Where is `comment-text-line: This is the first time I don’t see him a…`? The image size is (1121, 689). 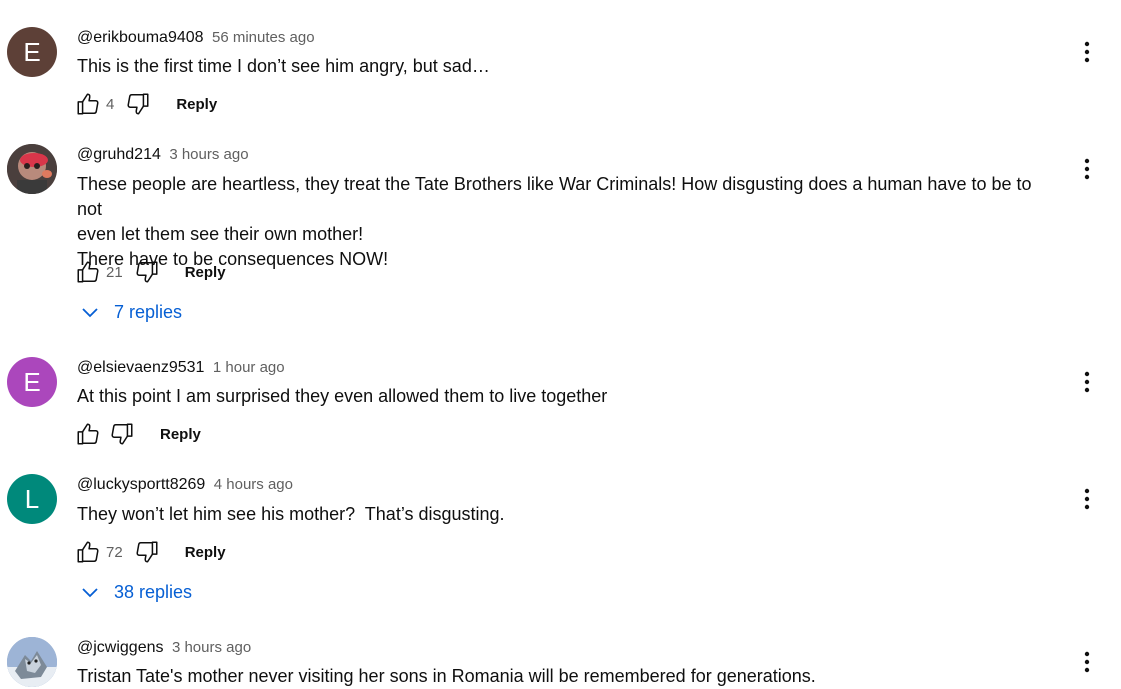 comment-text-line: This is the first time I don’t see him a… is located at coordinates (283, 66).